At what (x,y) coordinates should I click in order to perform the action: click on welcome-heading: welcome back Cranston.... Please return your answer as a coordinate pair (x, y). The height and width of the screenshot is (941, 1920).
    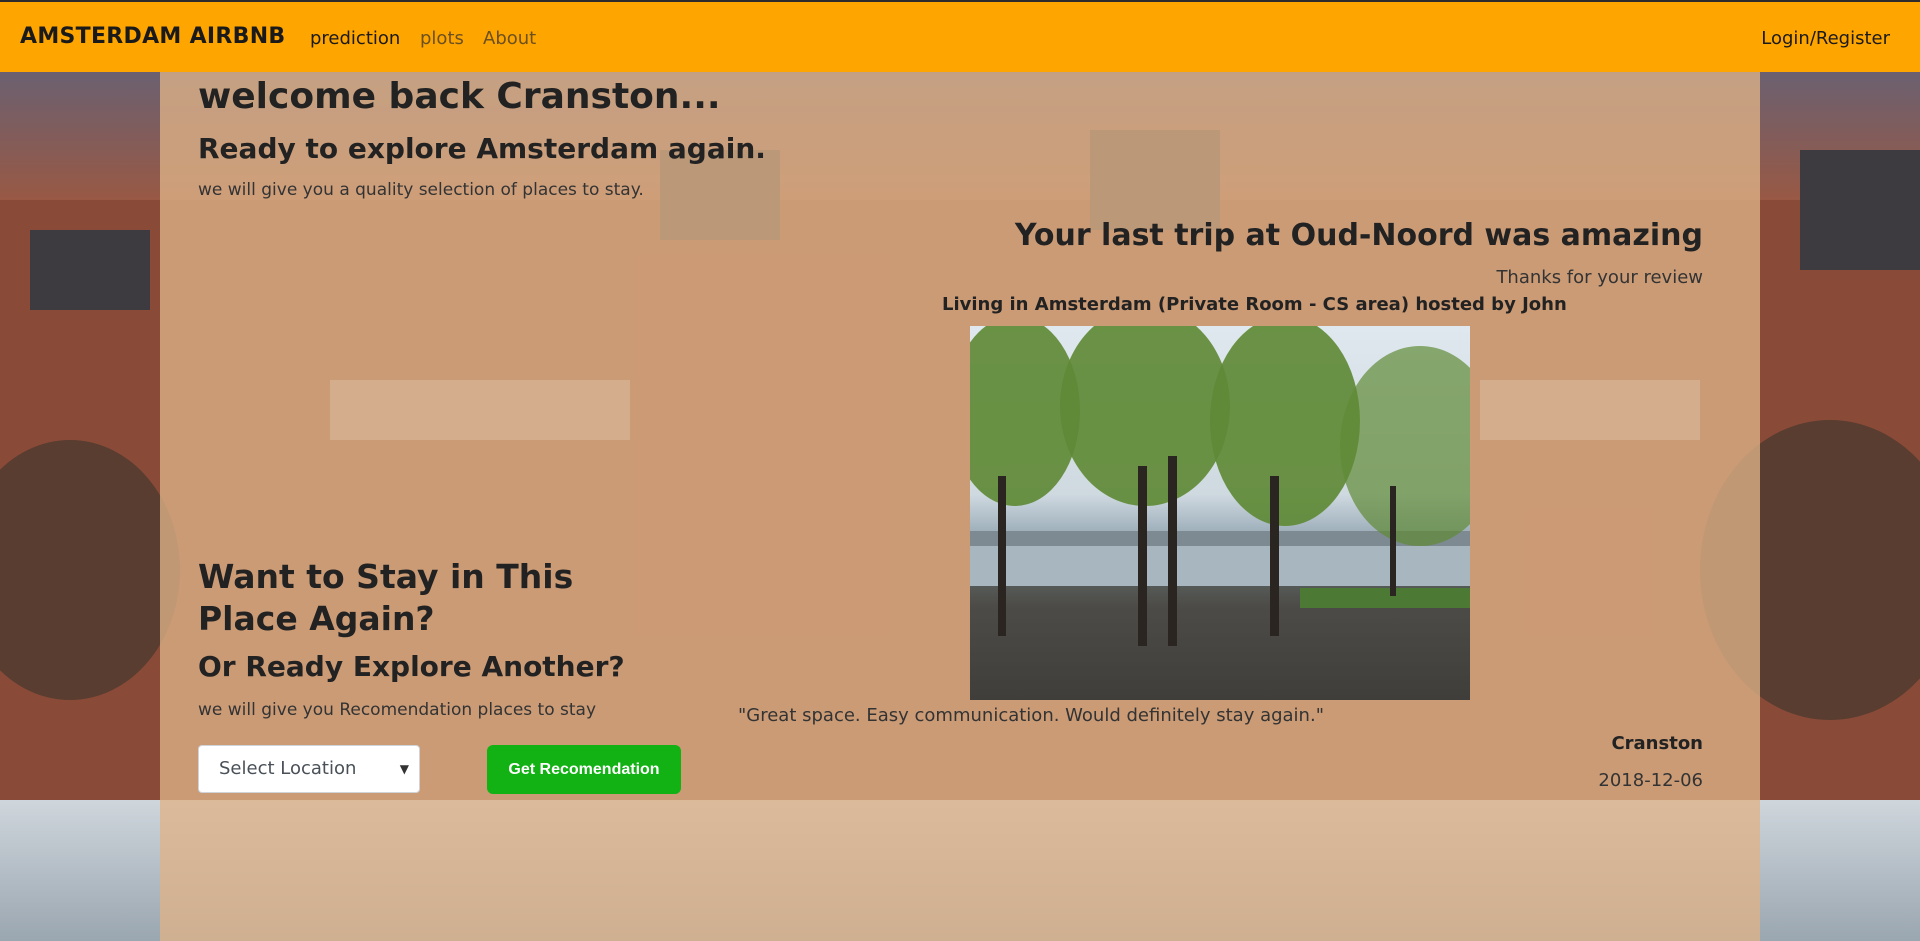
    Looking at the image, I should click on (459, 96).